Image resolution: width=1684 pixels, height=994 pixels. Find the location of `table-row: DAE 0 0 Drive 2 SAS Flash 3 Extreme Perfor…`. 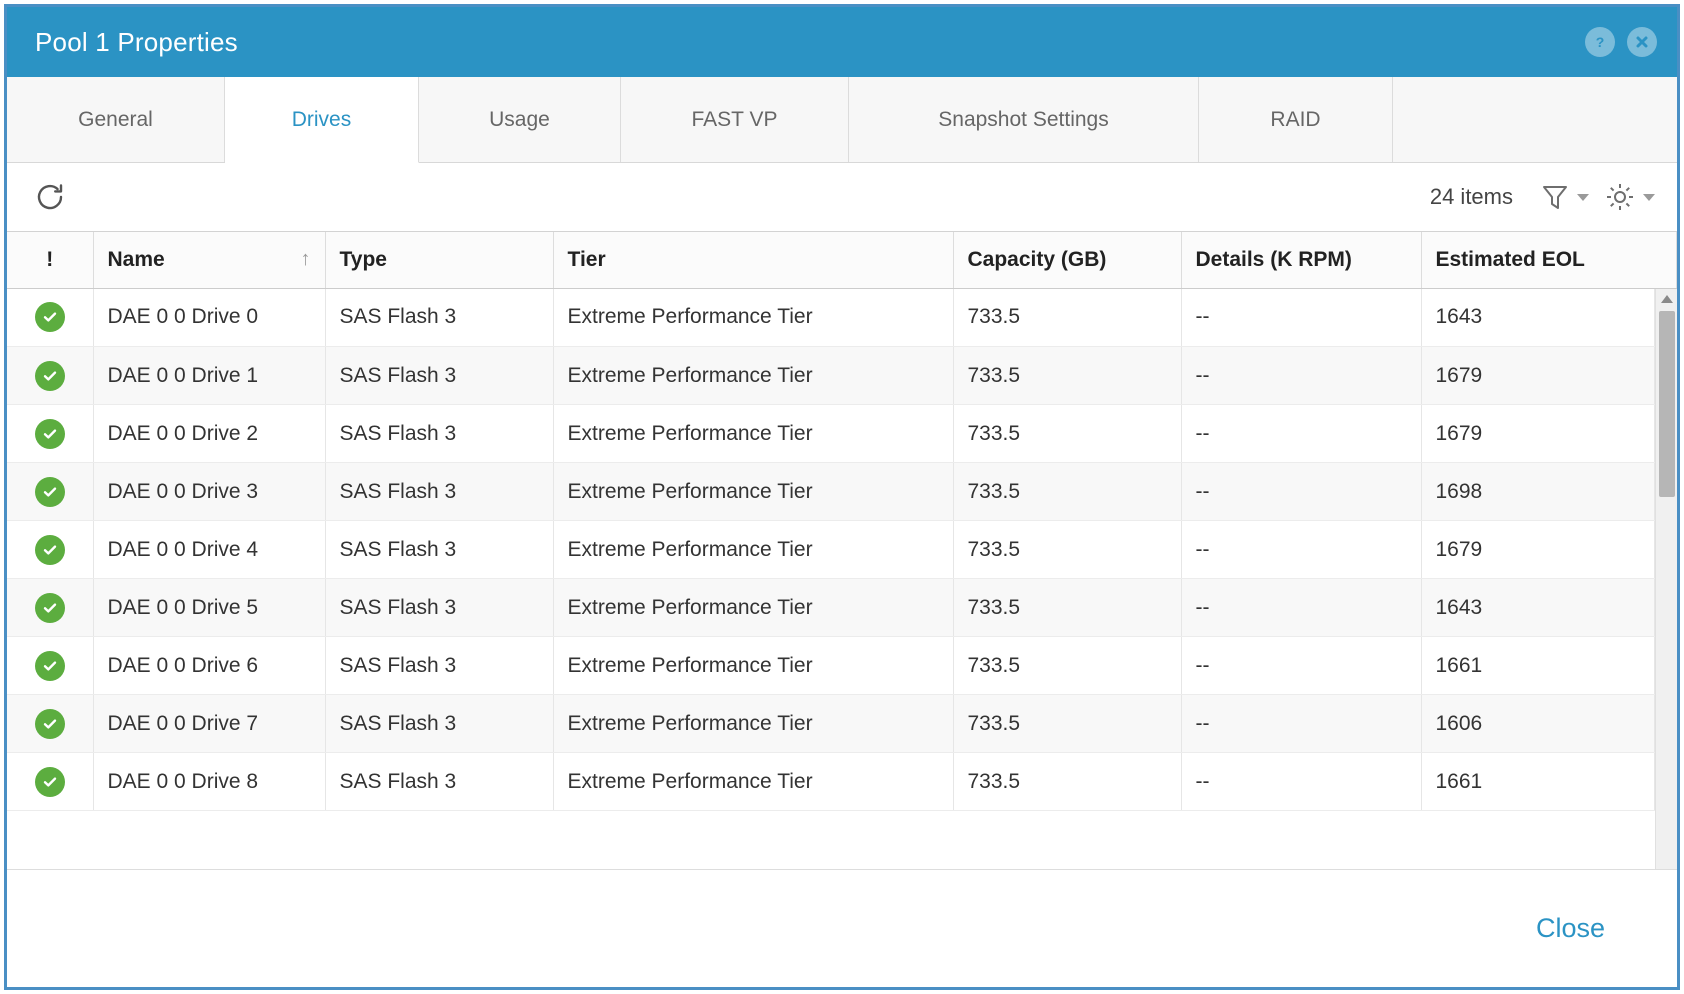

table-row: DAE 0 0 Drive 2 SAS Flash 3 Extreme Perfor… is located at coordinates (831, 433).